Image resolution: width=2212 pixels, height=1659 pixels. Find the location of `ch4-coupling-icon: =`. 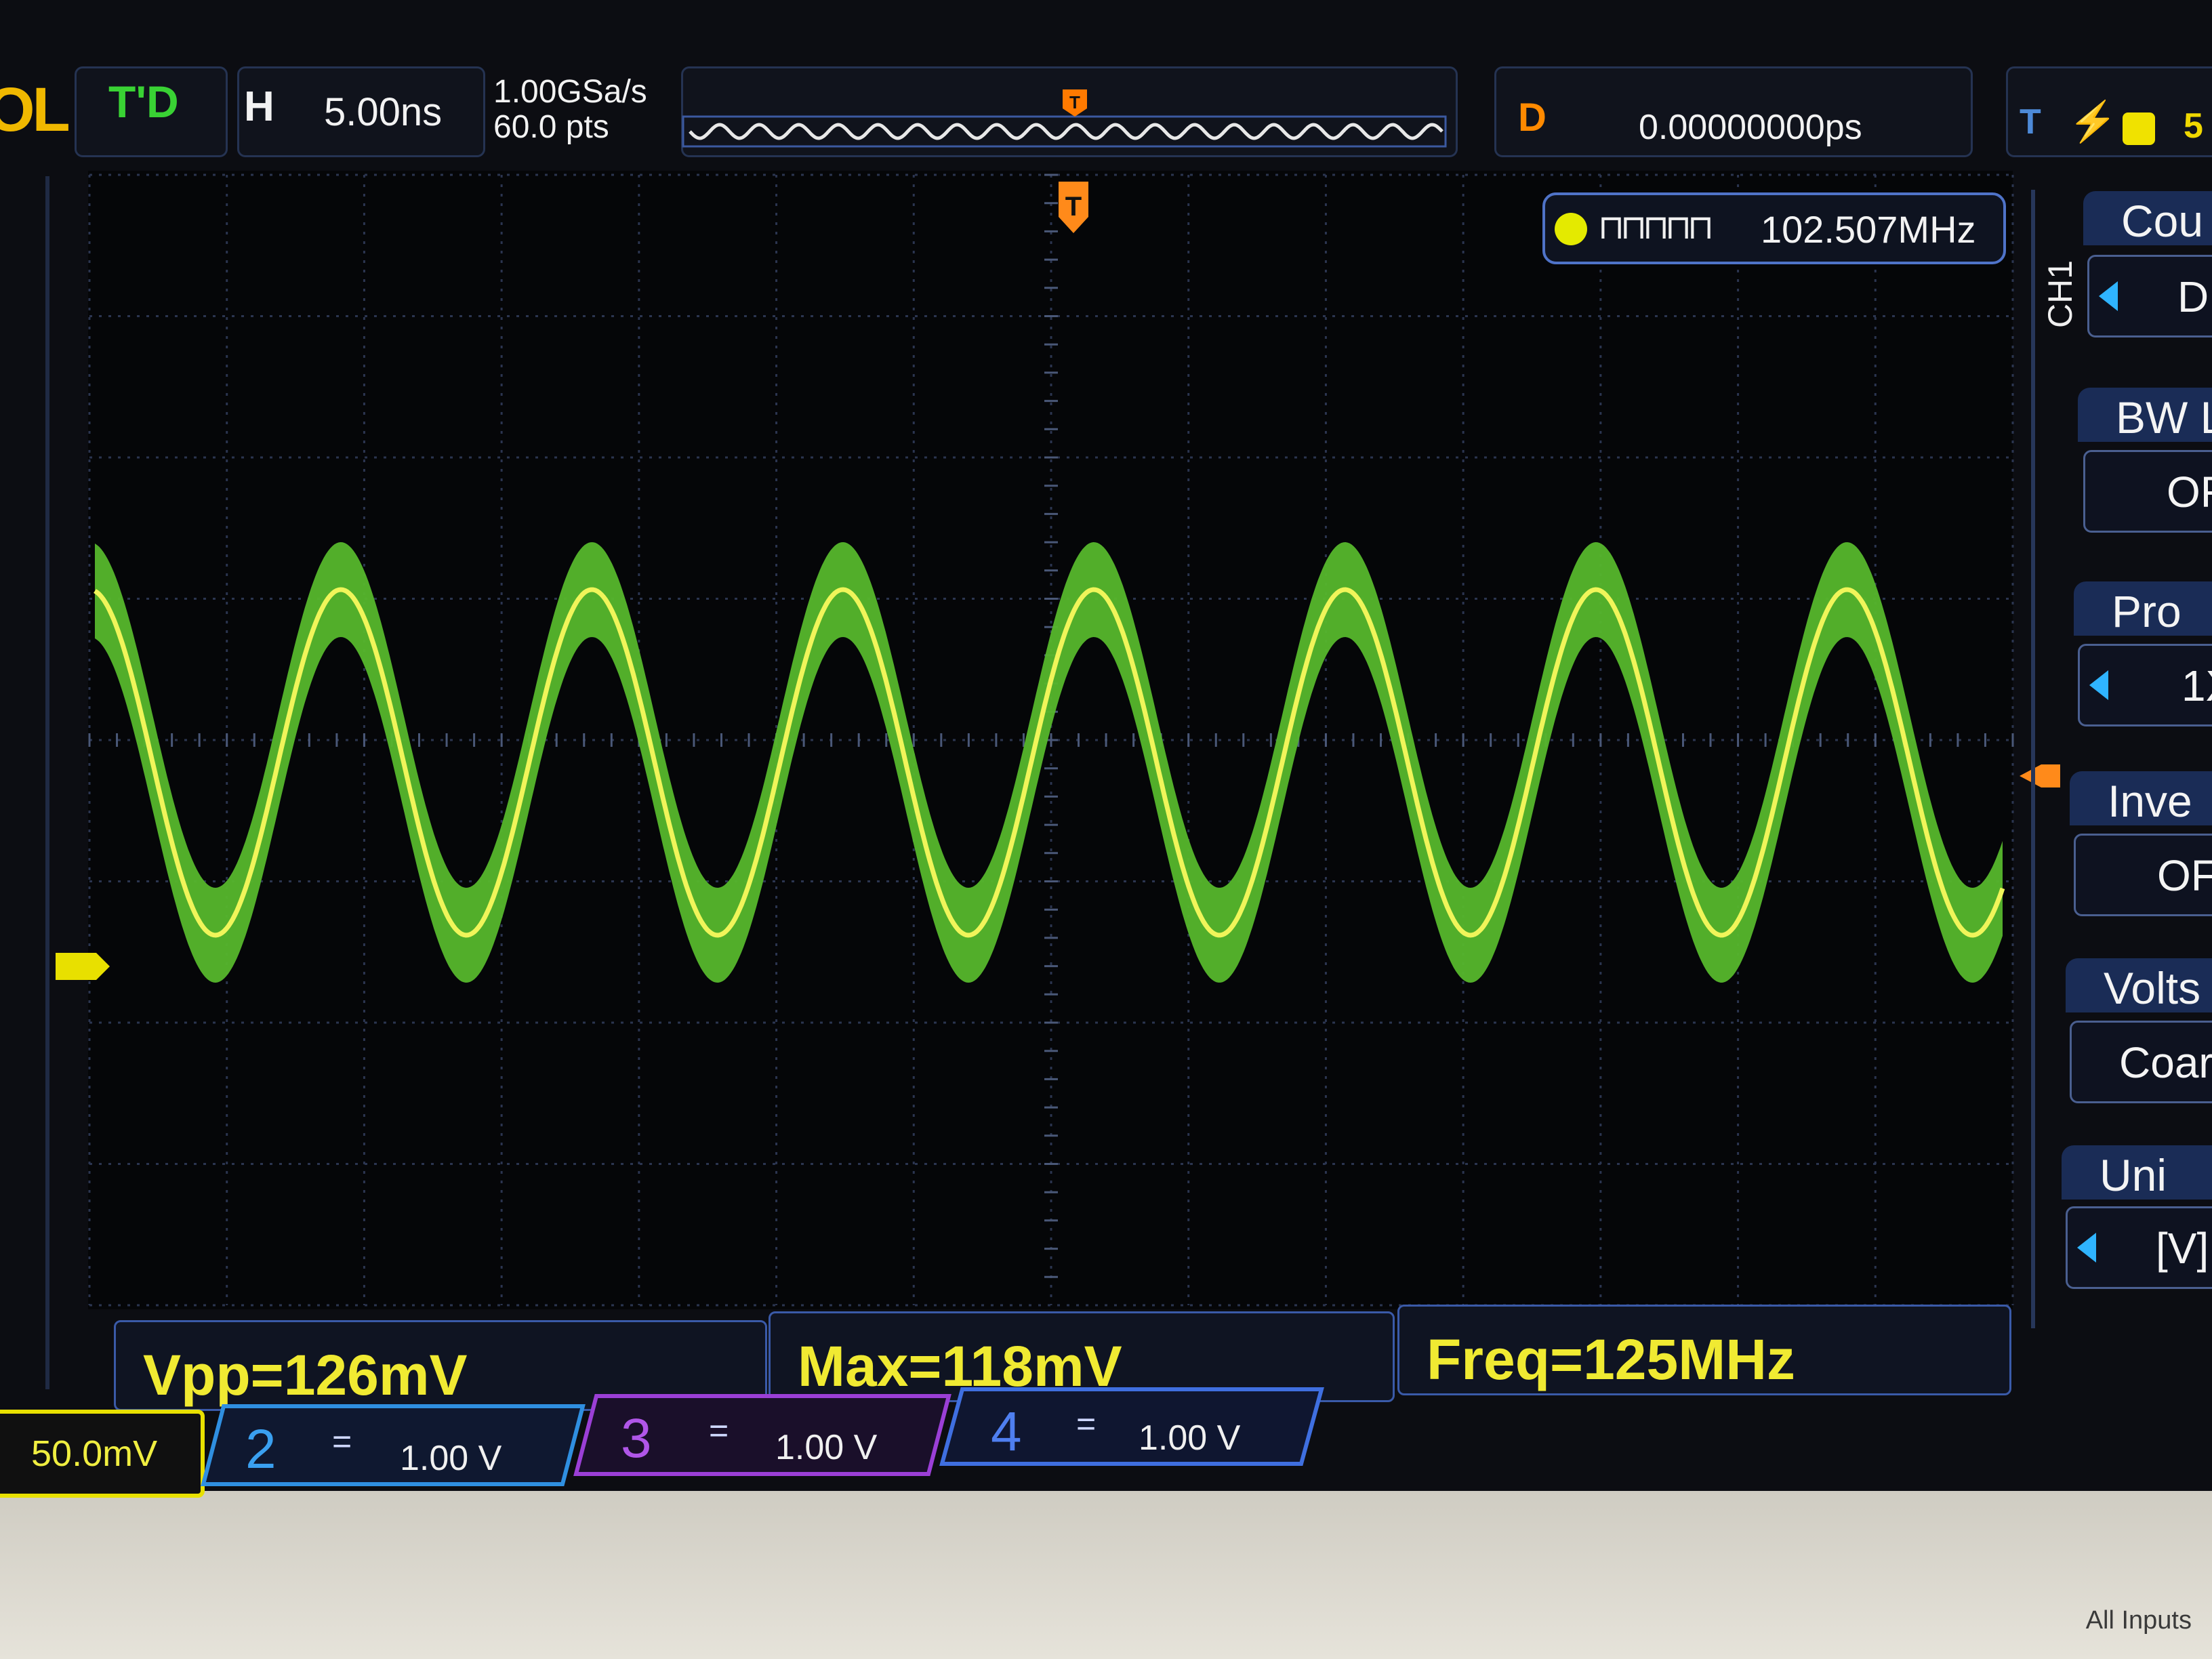

ch4-coupling-icon: = is located at coordinates (1086, 1424).